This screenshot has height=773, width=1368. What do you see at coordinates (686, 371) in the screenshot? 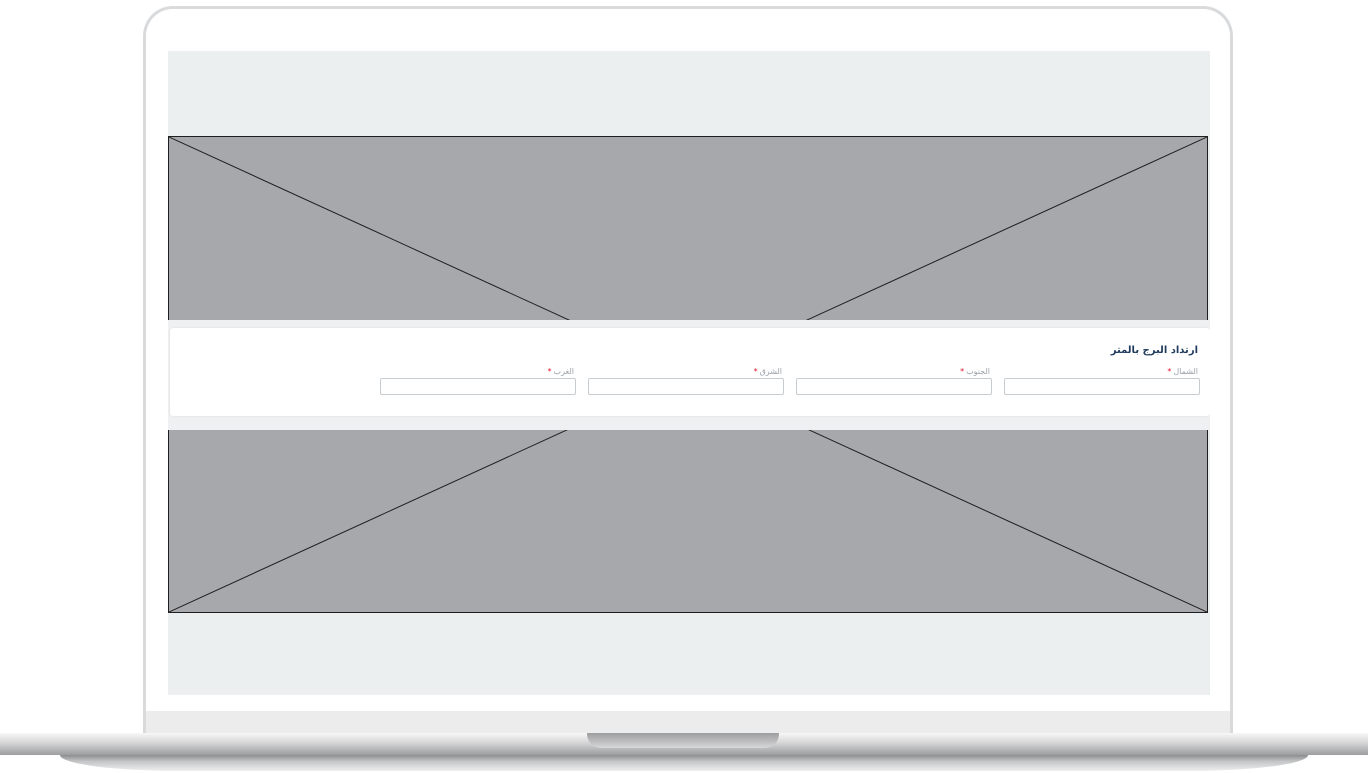
I see `field-label-east: الشرق*` at bounding box center [686, 371].